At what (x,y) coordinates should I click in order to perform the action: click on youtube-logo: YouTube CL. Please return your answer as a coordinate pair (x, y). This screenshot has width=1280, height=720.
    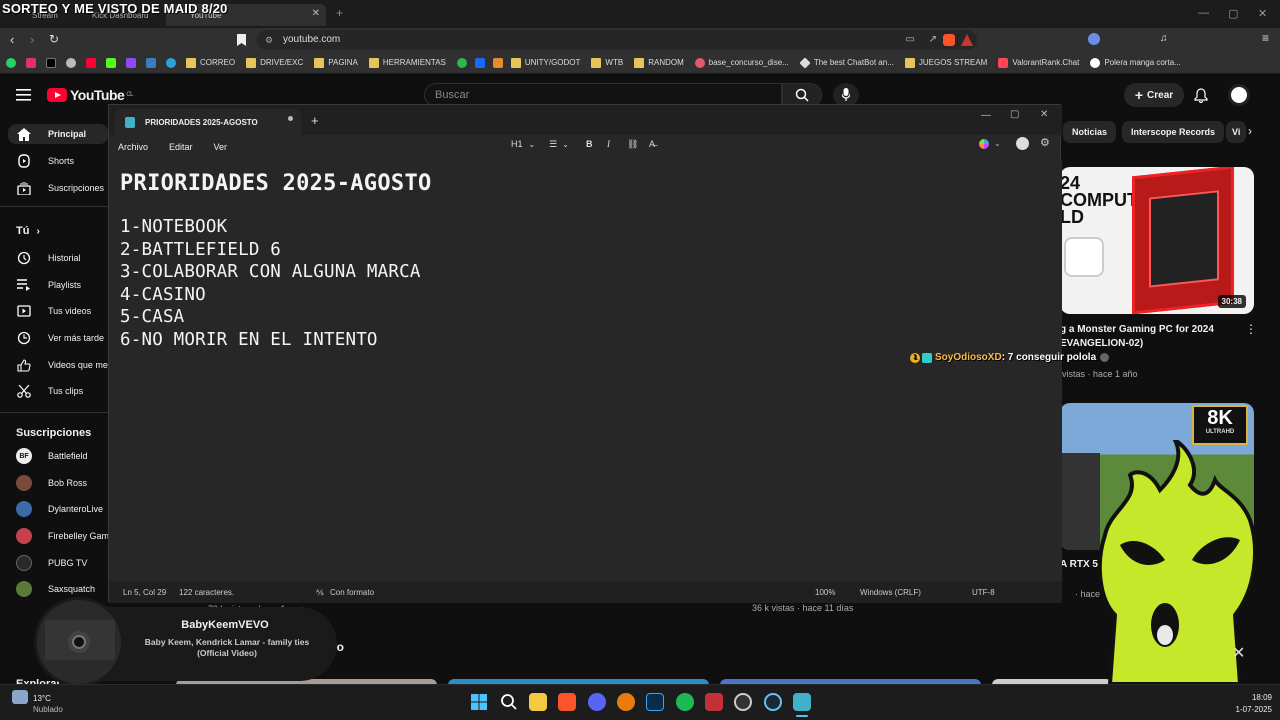
    Looking at the image, I should click on (90, 95).